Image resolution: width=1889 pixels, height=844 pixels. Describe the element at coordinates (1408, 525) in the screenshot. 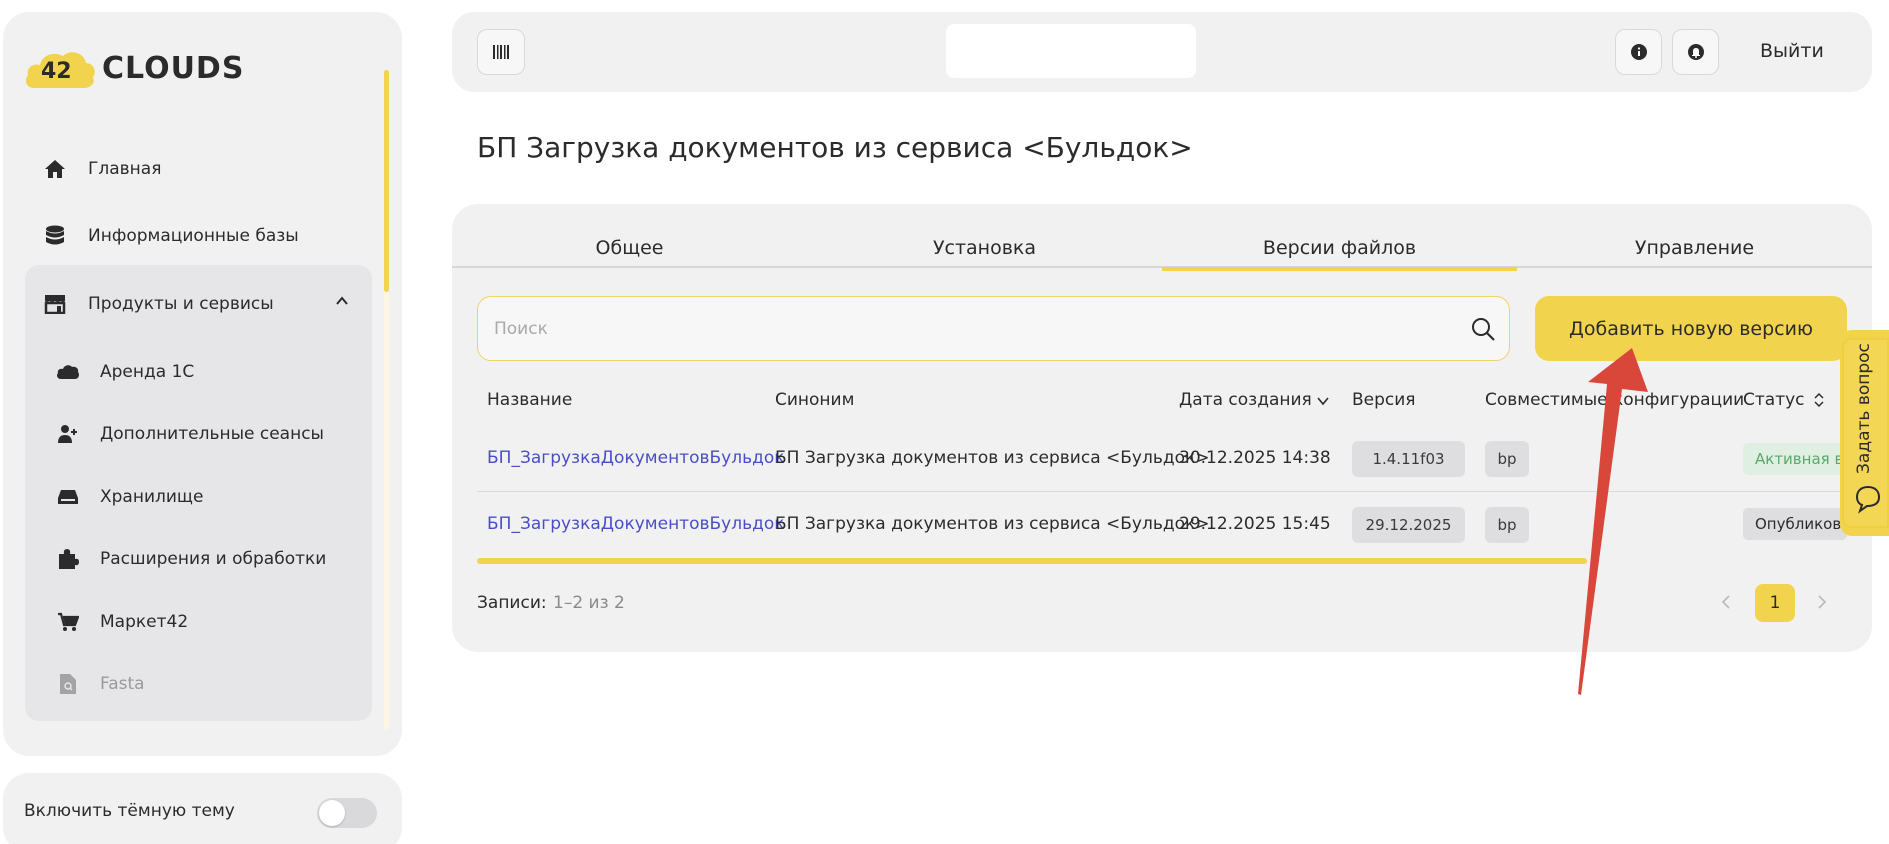

I see `row-2-version-badge: 29.12.2025` at that location.